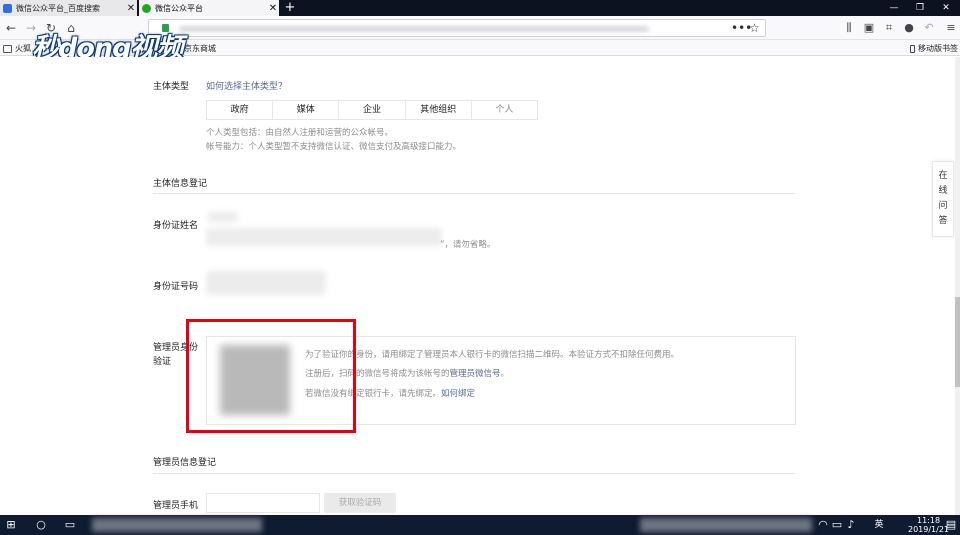 Image resolution: width=960 pixels, height=535 pixels. I want to click on tab-bar: 微信公众平台_百度搜索 ✕ 微信公众平台 ✕ + — ❐ ✕, so click(480, 8).